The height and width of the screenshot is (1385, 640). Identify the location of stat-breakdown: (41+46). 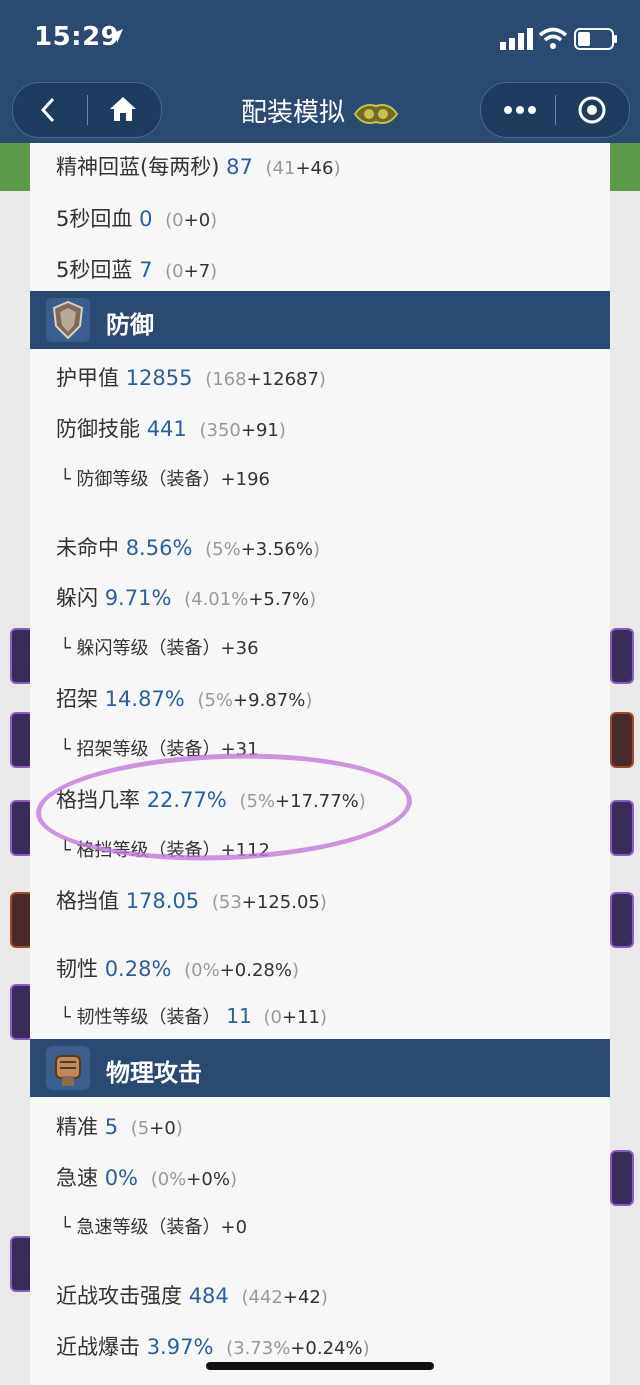
(303, 168).